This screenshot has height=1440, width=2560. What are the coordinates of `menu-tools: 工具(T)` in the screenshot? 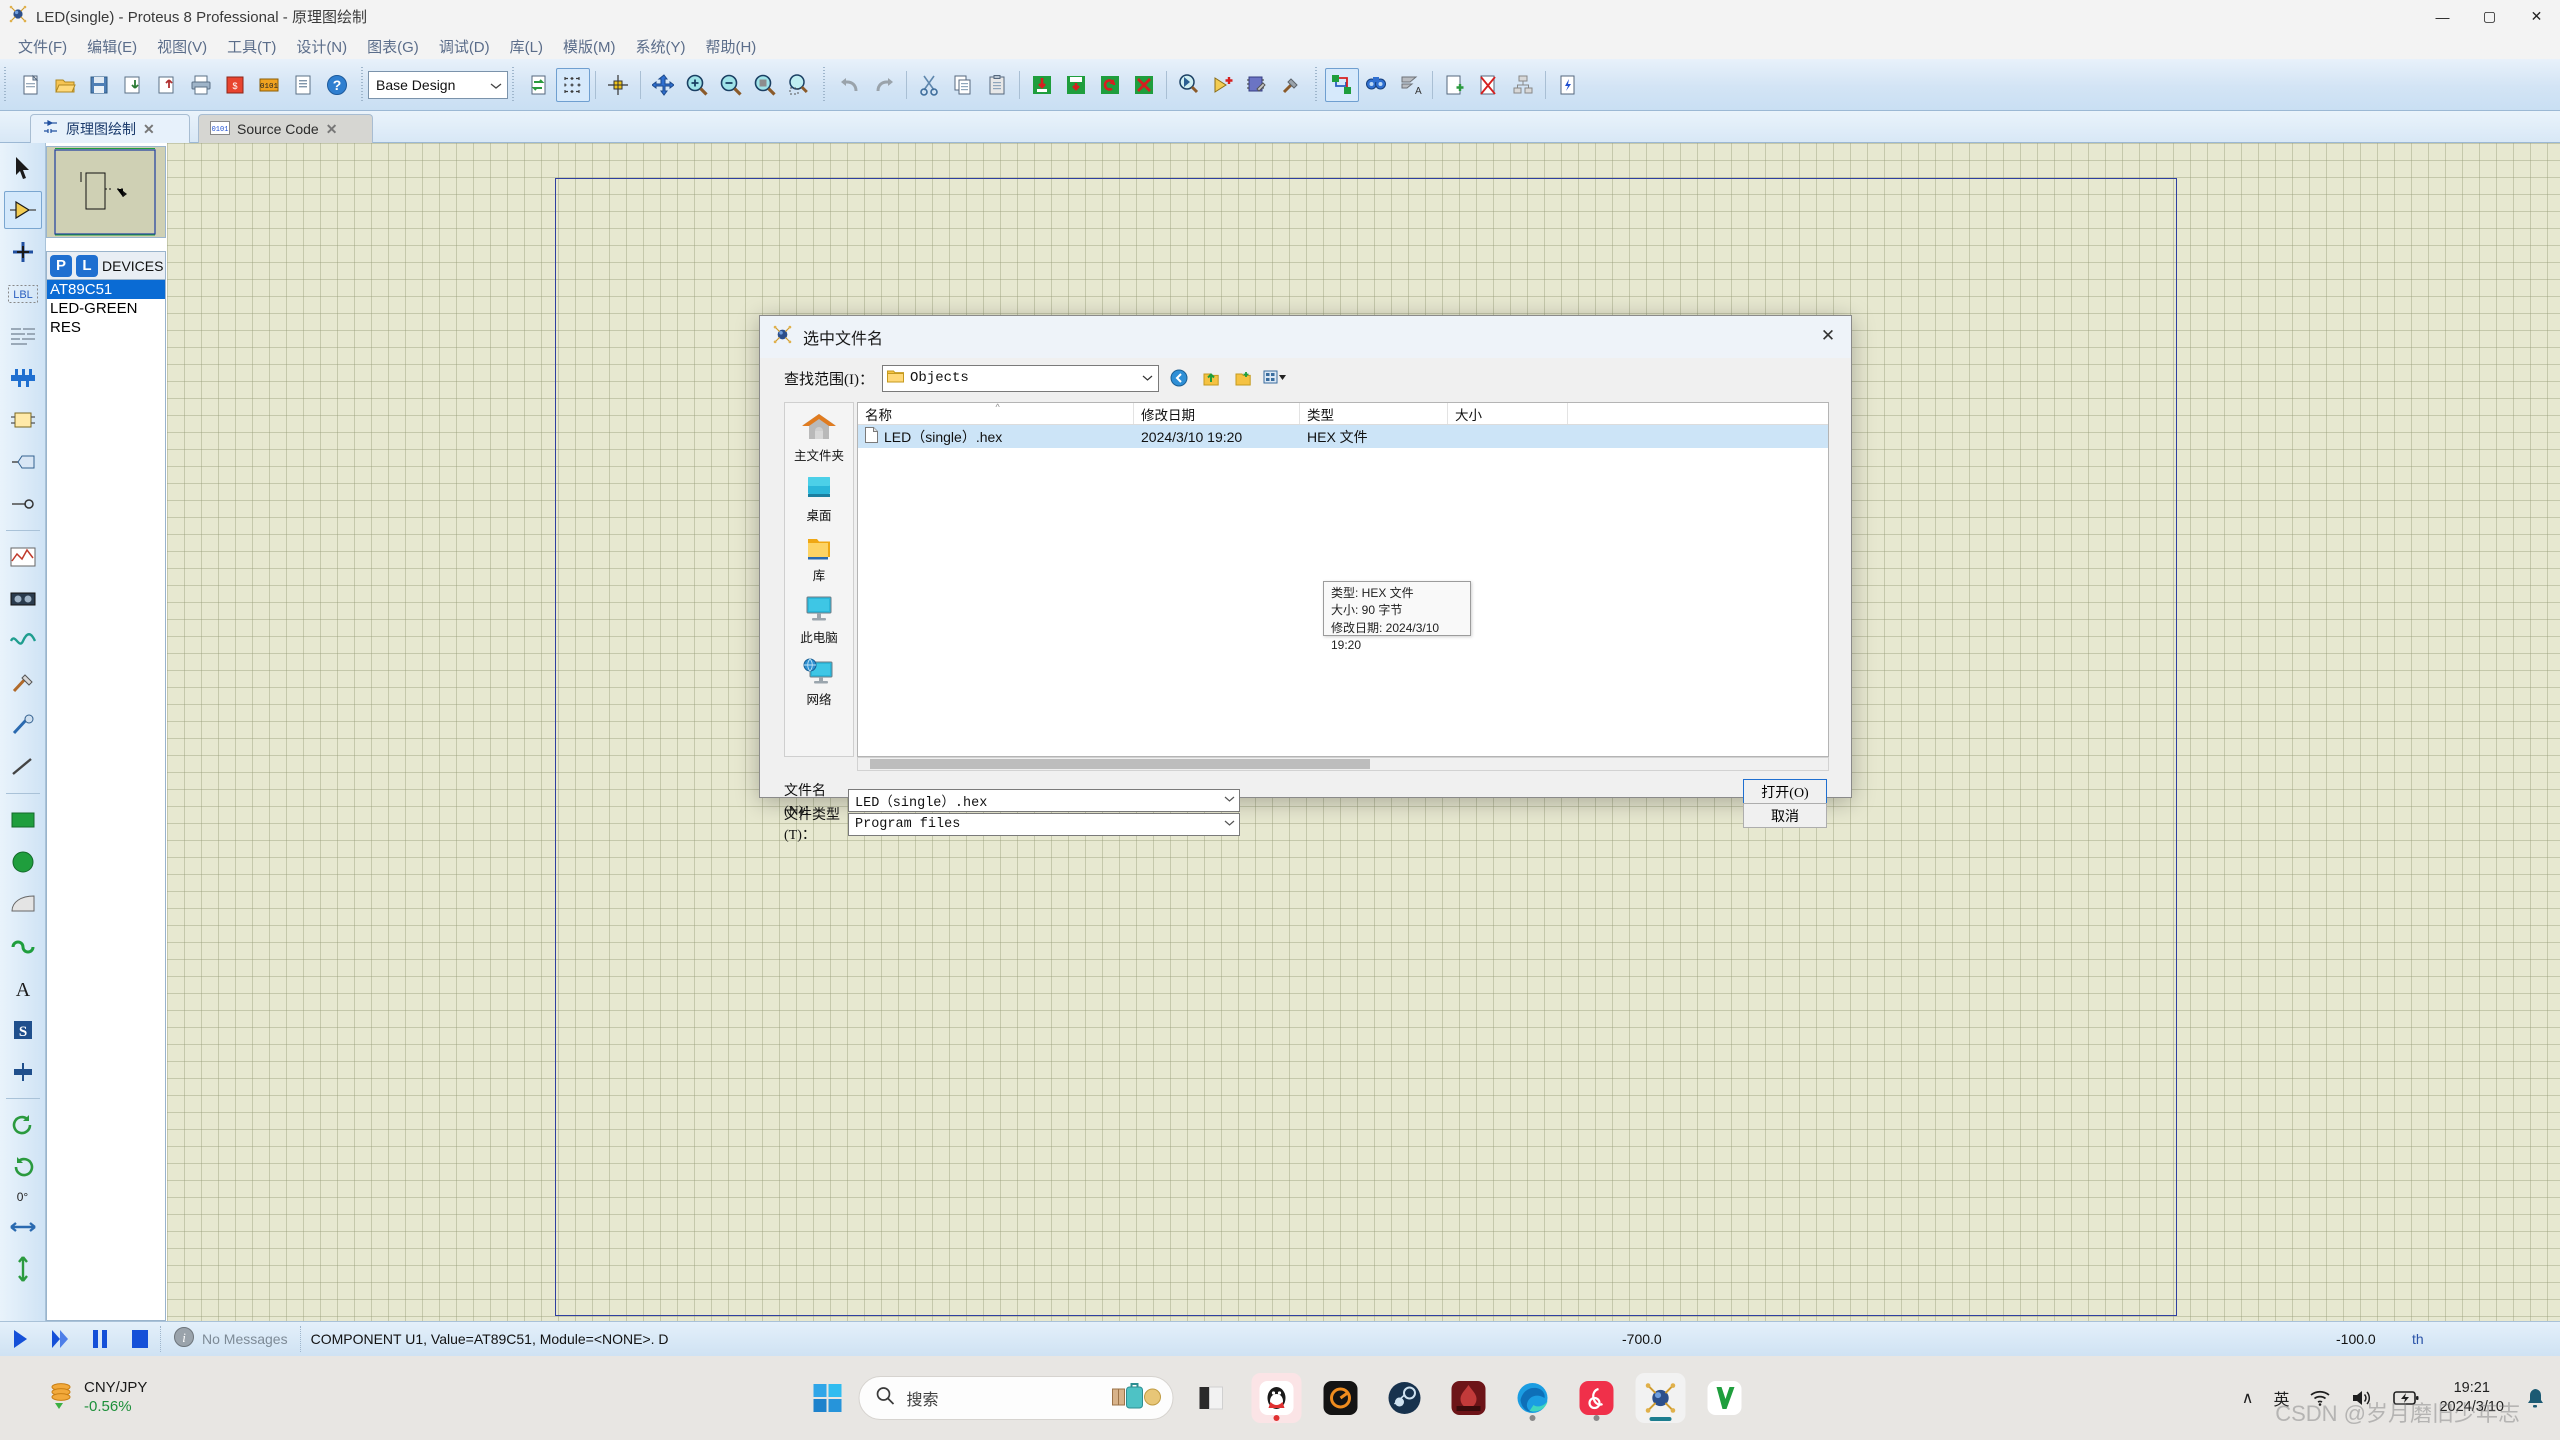 It's located at (251, 46).